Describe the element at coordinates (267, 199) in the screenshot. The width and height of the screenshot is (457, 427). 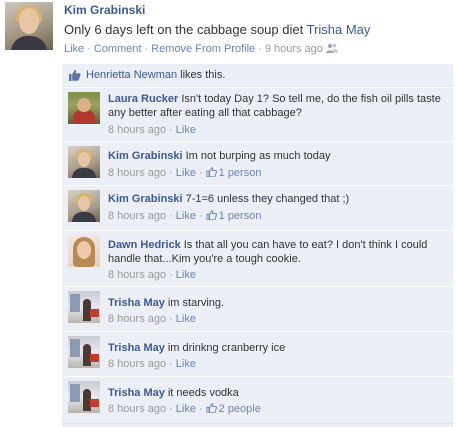
I see `comment-text: 7-1=6 unless they changed that ;)` at that location.